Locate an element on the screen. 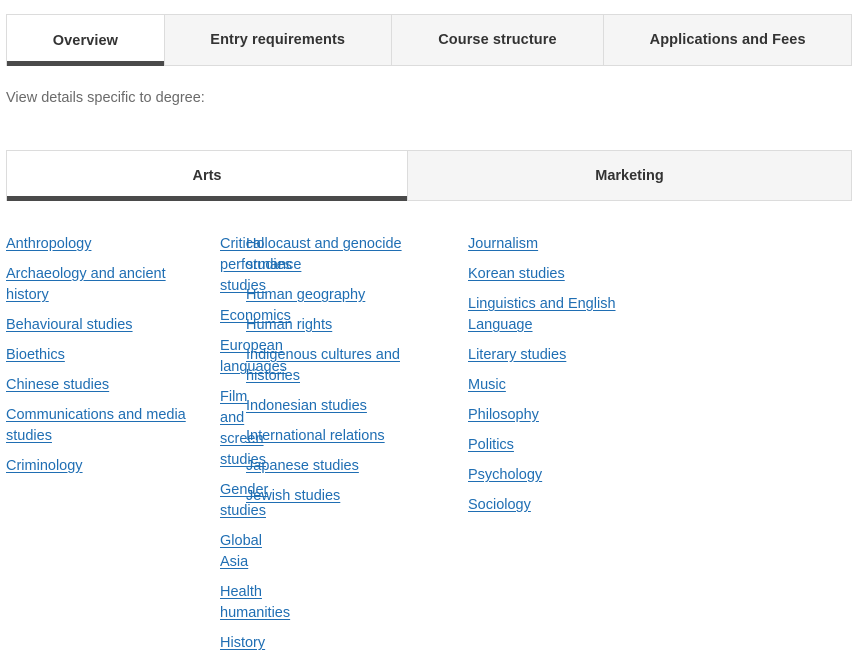 Image resolution: width=861 pixels, height=654 pixels. tab-course-structure: Course structure is located at coordinates (497, 40).